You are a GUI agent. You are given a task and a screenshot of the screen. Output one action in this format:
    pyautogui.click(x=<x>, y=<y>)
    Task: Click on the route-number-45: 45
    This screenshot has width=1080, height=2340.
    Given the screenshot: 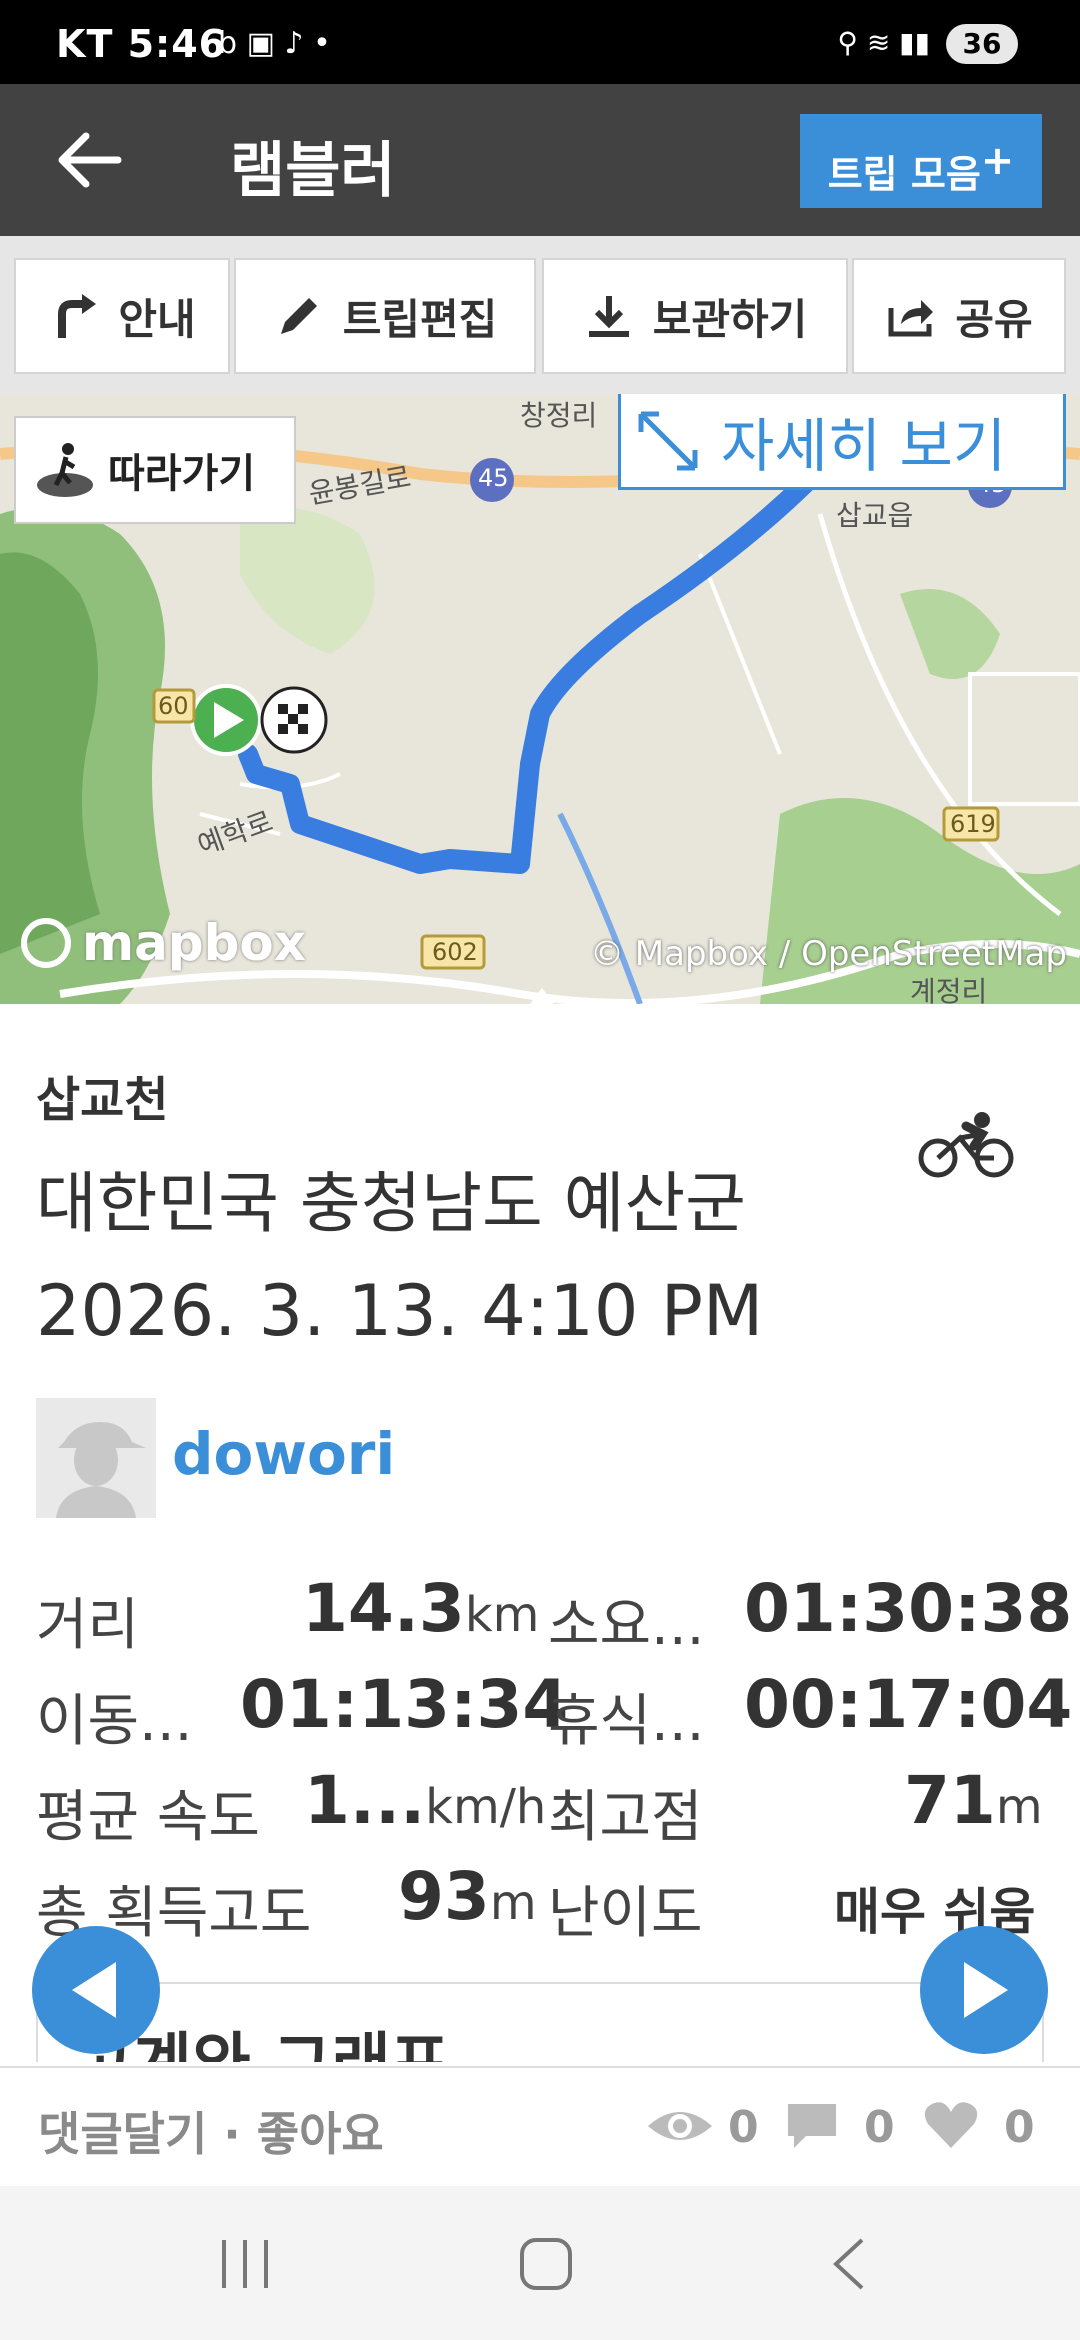 What is the action you would take?
    pyautogui.click(x=493, y=478)
    